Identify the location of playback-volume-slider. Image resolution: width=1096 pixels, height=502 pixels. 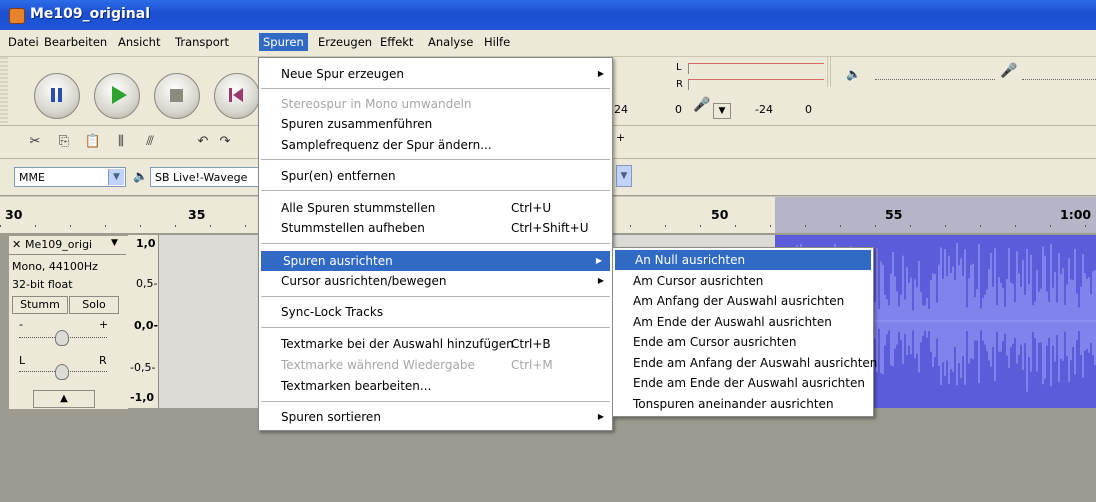
(935, 78).